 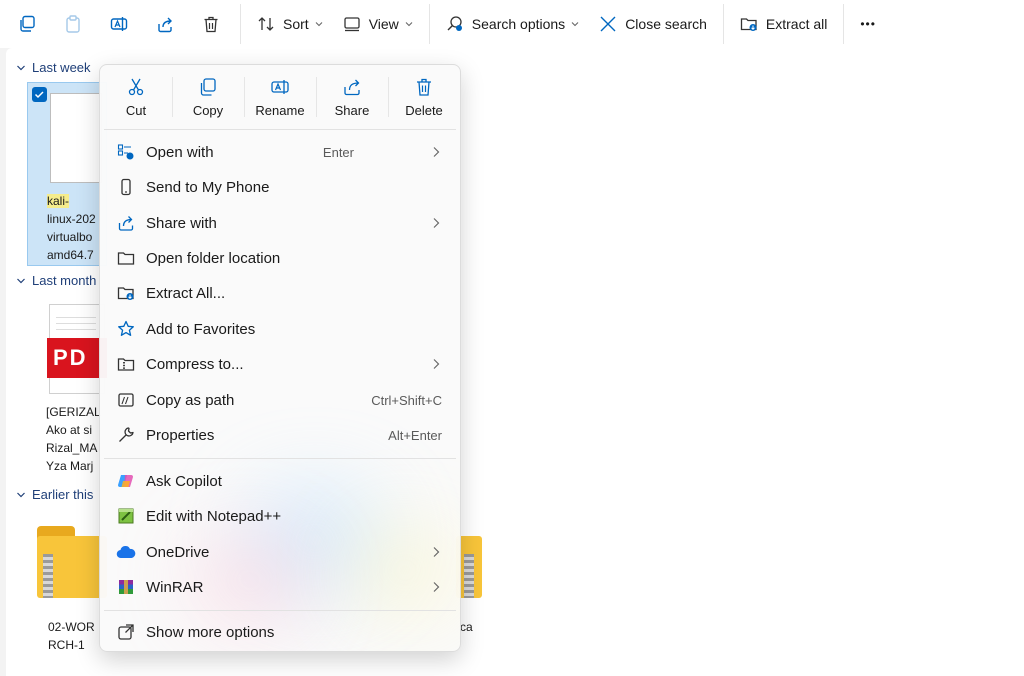 What do you see at coordinates (424, 110) in the screenshot?
I see `delete-label: Delete` at bounding box center [424, 110].